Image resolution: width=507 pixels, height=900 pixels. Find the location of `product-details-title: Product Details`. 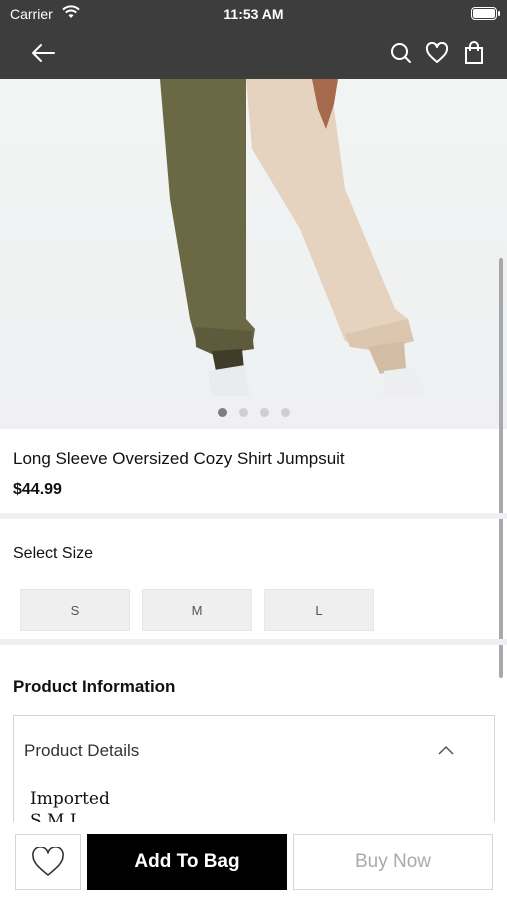

product-details-title: Product Details is located at coordinates (81, 751).